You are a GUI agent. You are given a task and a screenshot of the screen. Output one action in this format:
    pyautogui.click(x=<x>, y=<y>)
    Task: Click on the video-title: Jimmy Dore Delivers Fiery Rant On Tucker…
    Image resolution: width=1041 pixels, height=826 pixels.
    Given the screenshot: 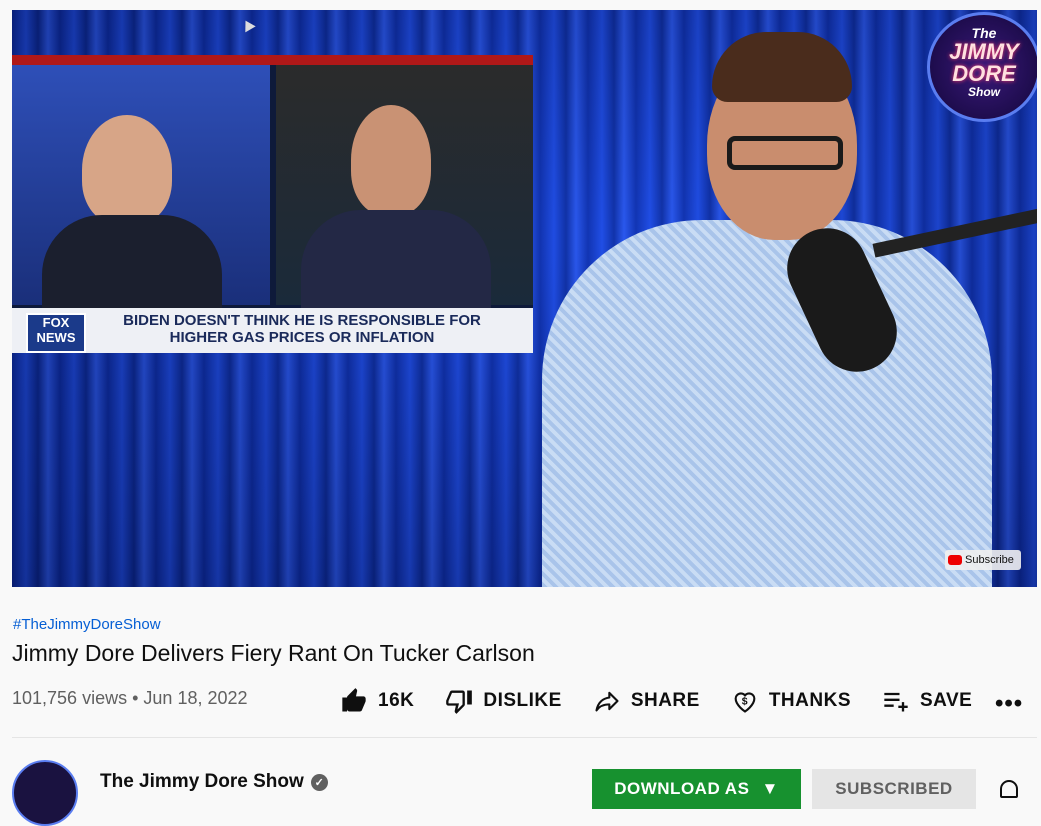 What is the action you would take?
    pyautogui.click(x=273, y=653)
    